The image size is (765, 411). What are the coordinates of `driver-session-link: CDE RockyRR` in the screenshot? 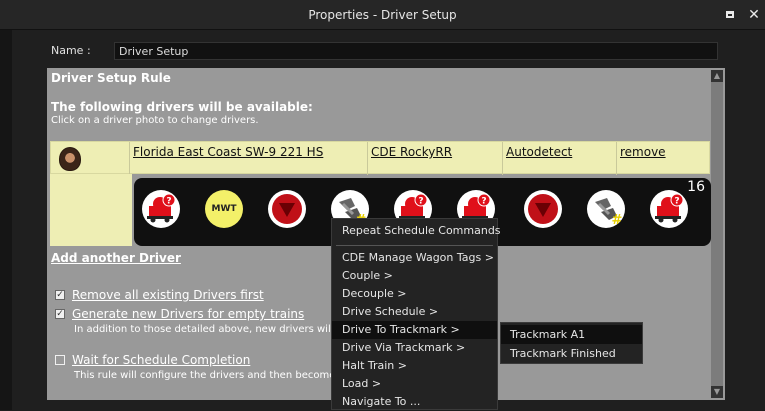 It's located at (411, 152).